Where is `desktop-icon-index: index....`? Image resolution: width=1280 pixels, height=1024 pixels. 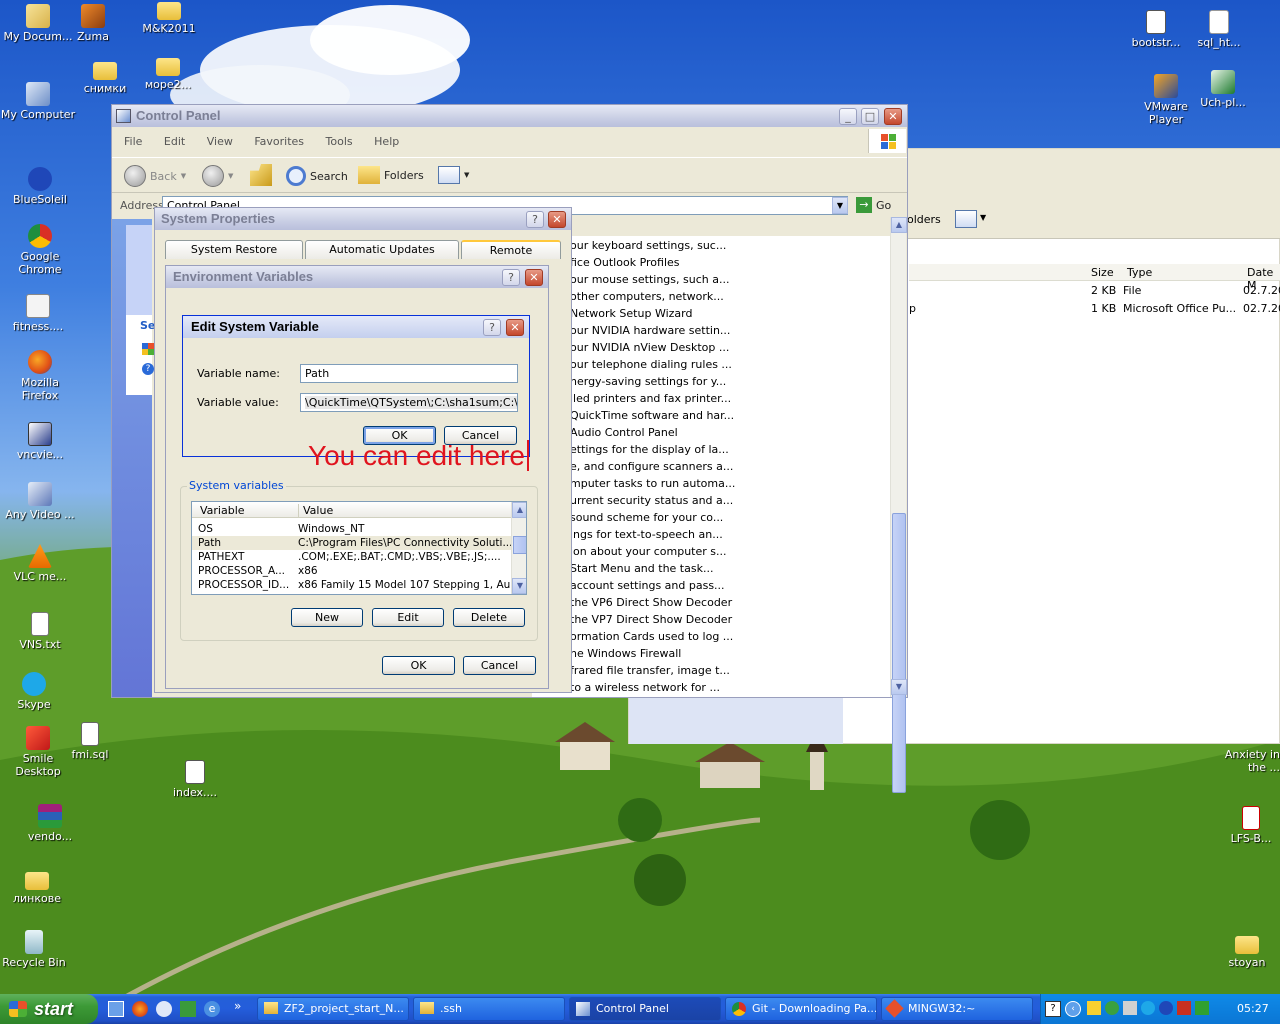
desktop-icon-index: index.... is located at coordinates (195, 779).